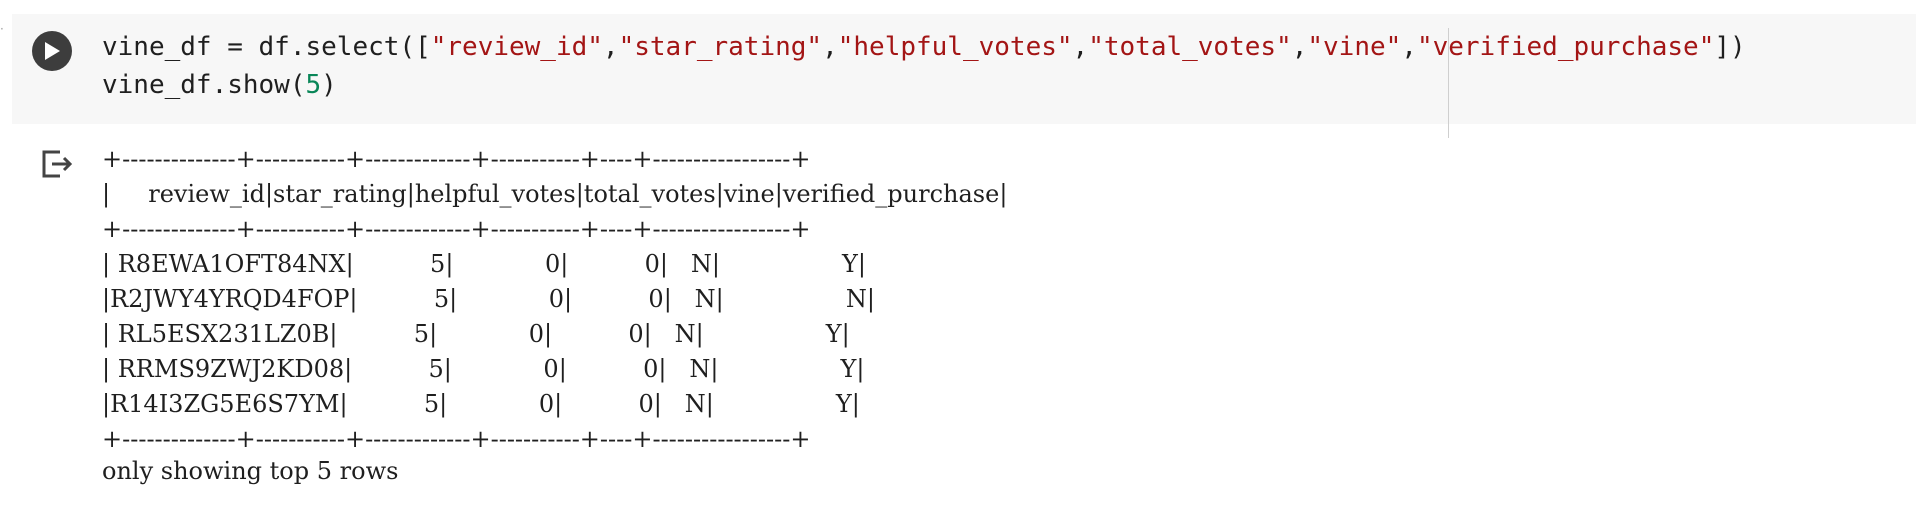 The width and height of the screenshot is (1916, 508). I want to click on code-token: vine_df.show(, so click(204, 85).